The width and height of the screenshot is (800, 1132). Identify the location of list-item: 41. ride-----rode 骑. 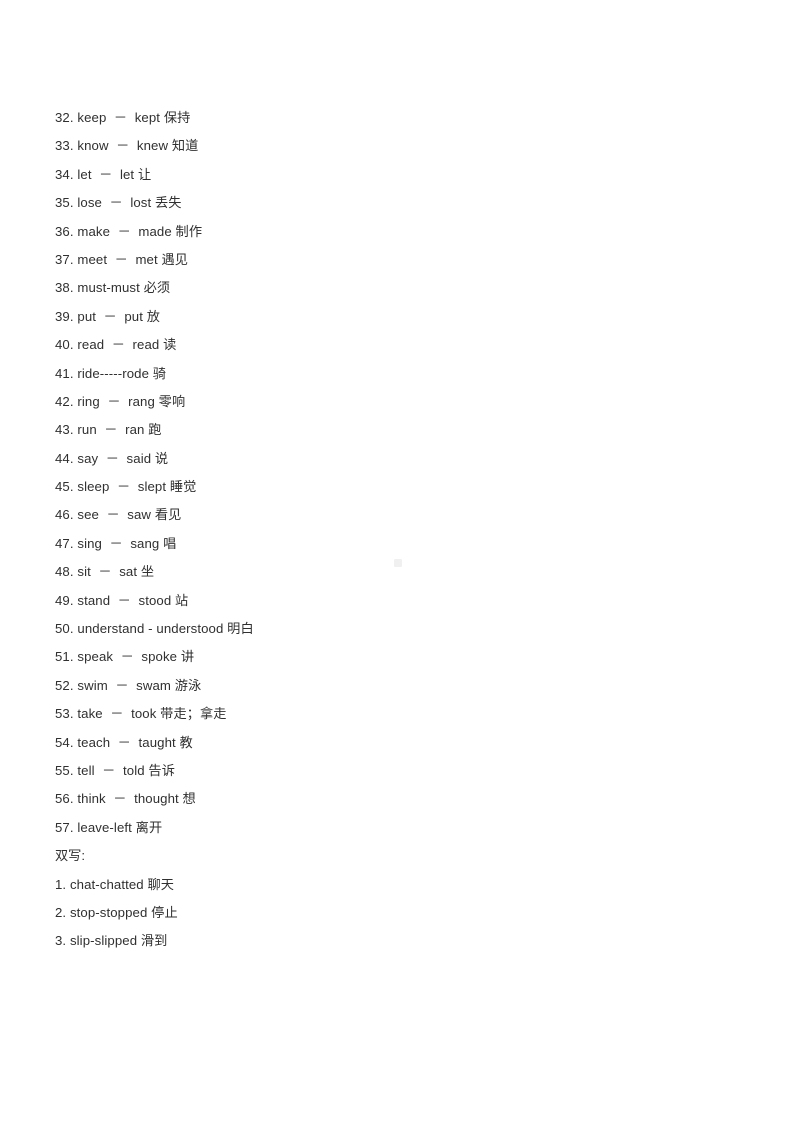
(111, 373).